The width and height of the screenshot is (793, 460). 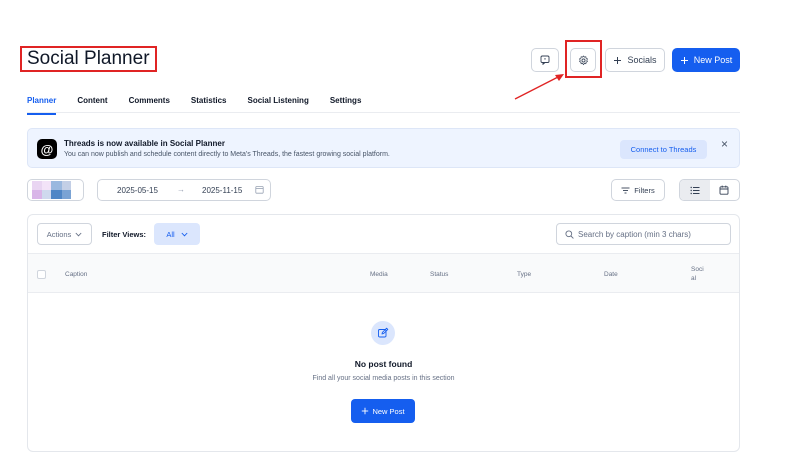 What do you see at coordinates (642, 60) in the screenshot?
I see `socials-label: Socials` at bounding box center [642, 60].